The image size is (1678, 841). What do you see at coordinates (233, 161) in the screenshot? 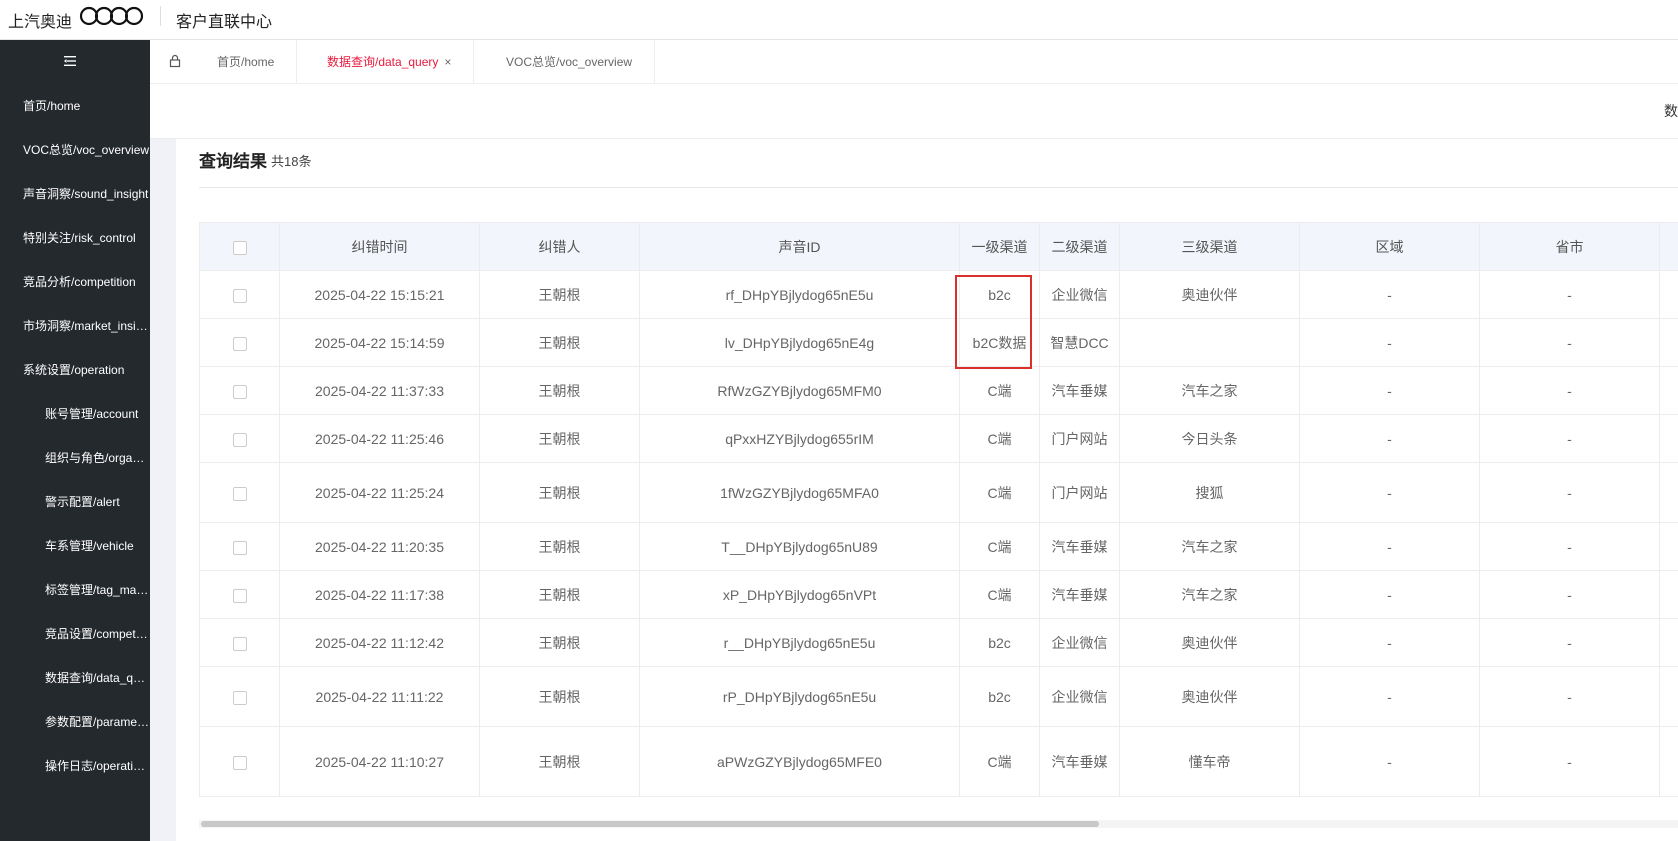
I see `result-title: 查询结果` at bounding box center [233, 161].